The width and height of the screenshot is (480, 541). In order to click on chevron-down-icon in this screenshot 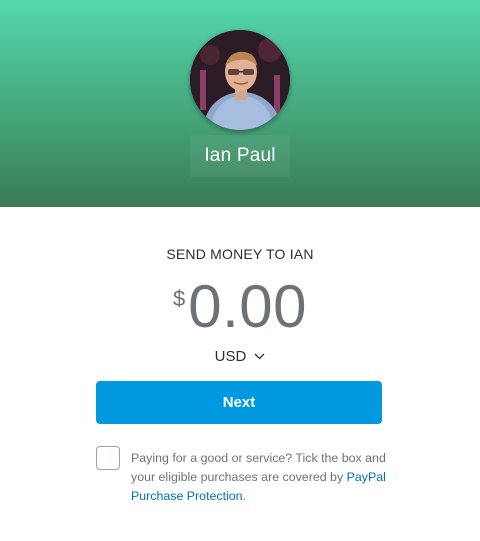, I will do `click(259, 356)`.